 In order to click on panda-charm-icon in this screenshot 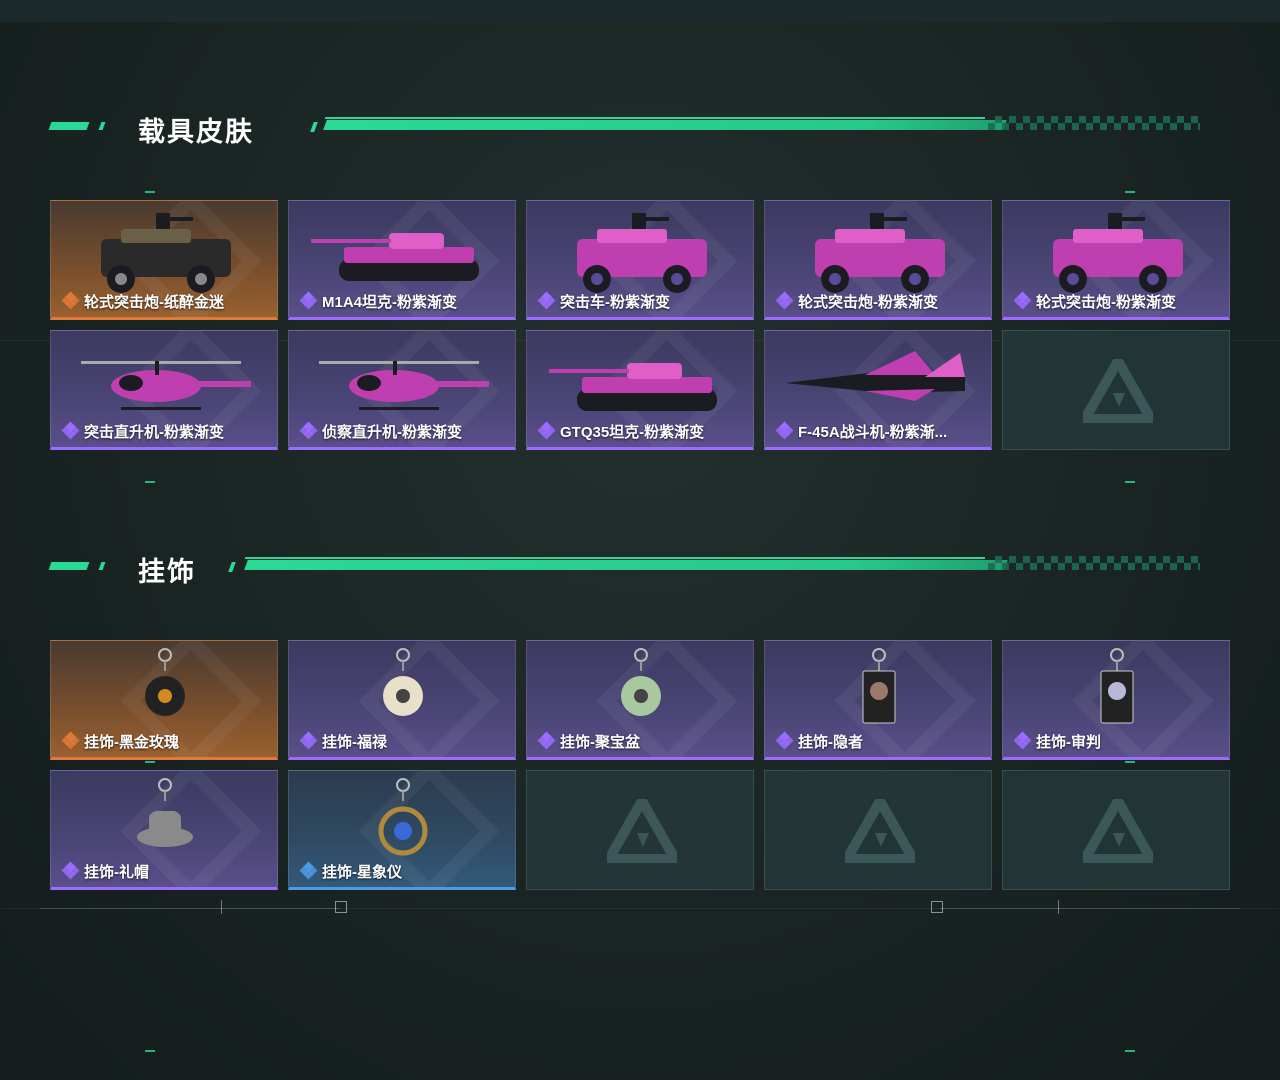, I will do `click(403, 682)`.